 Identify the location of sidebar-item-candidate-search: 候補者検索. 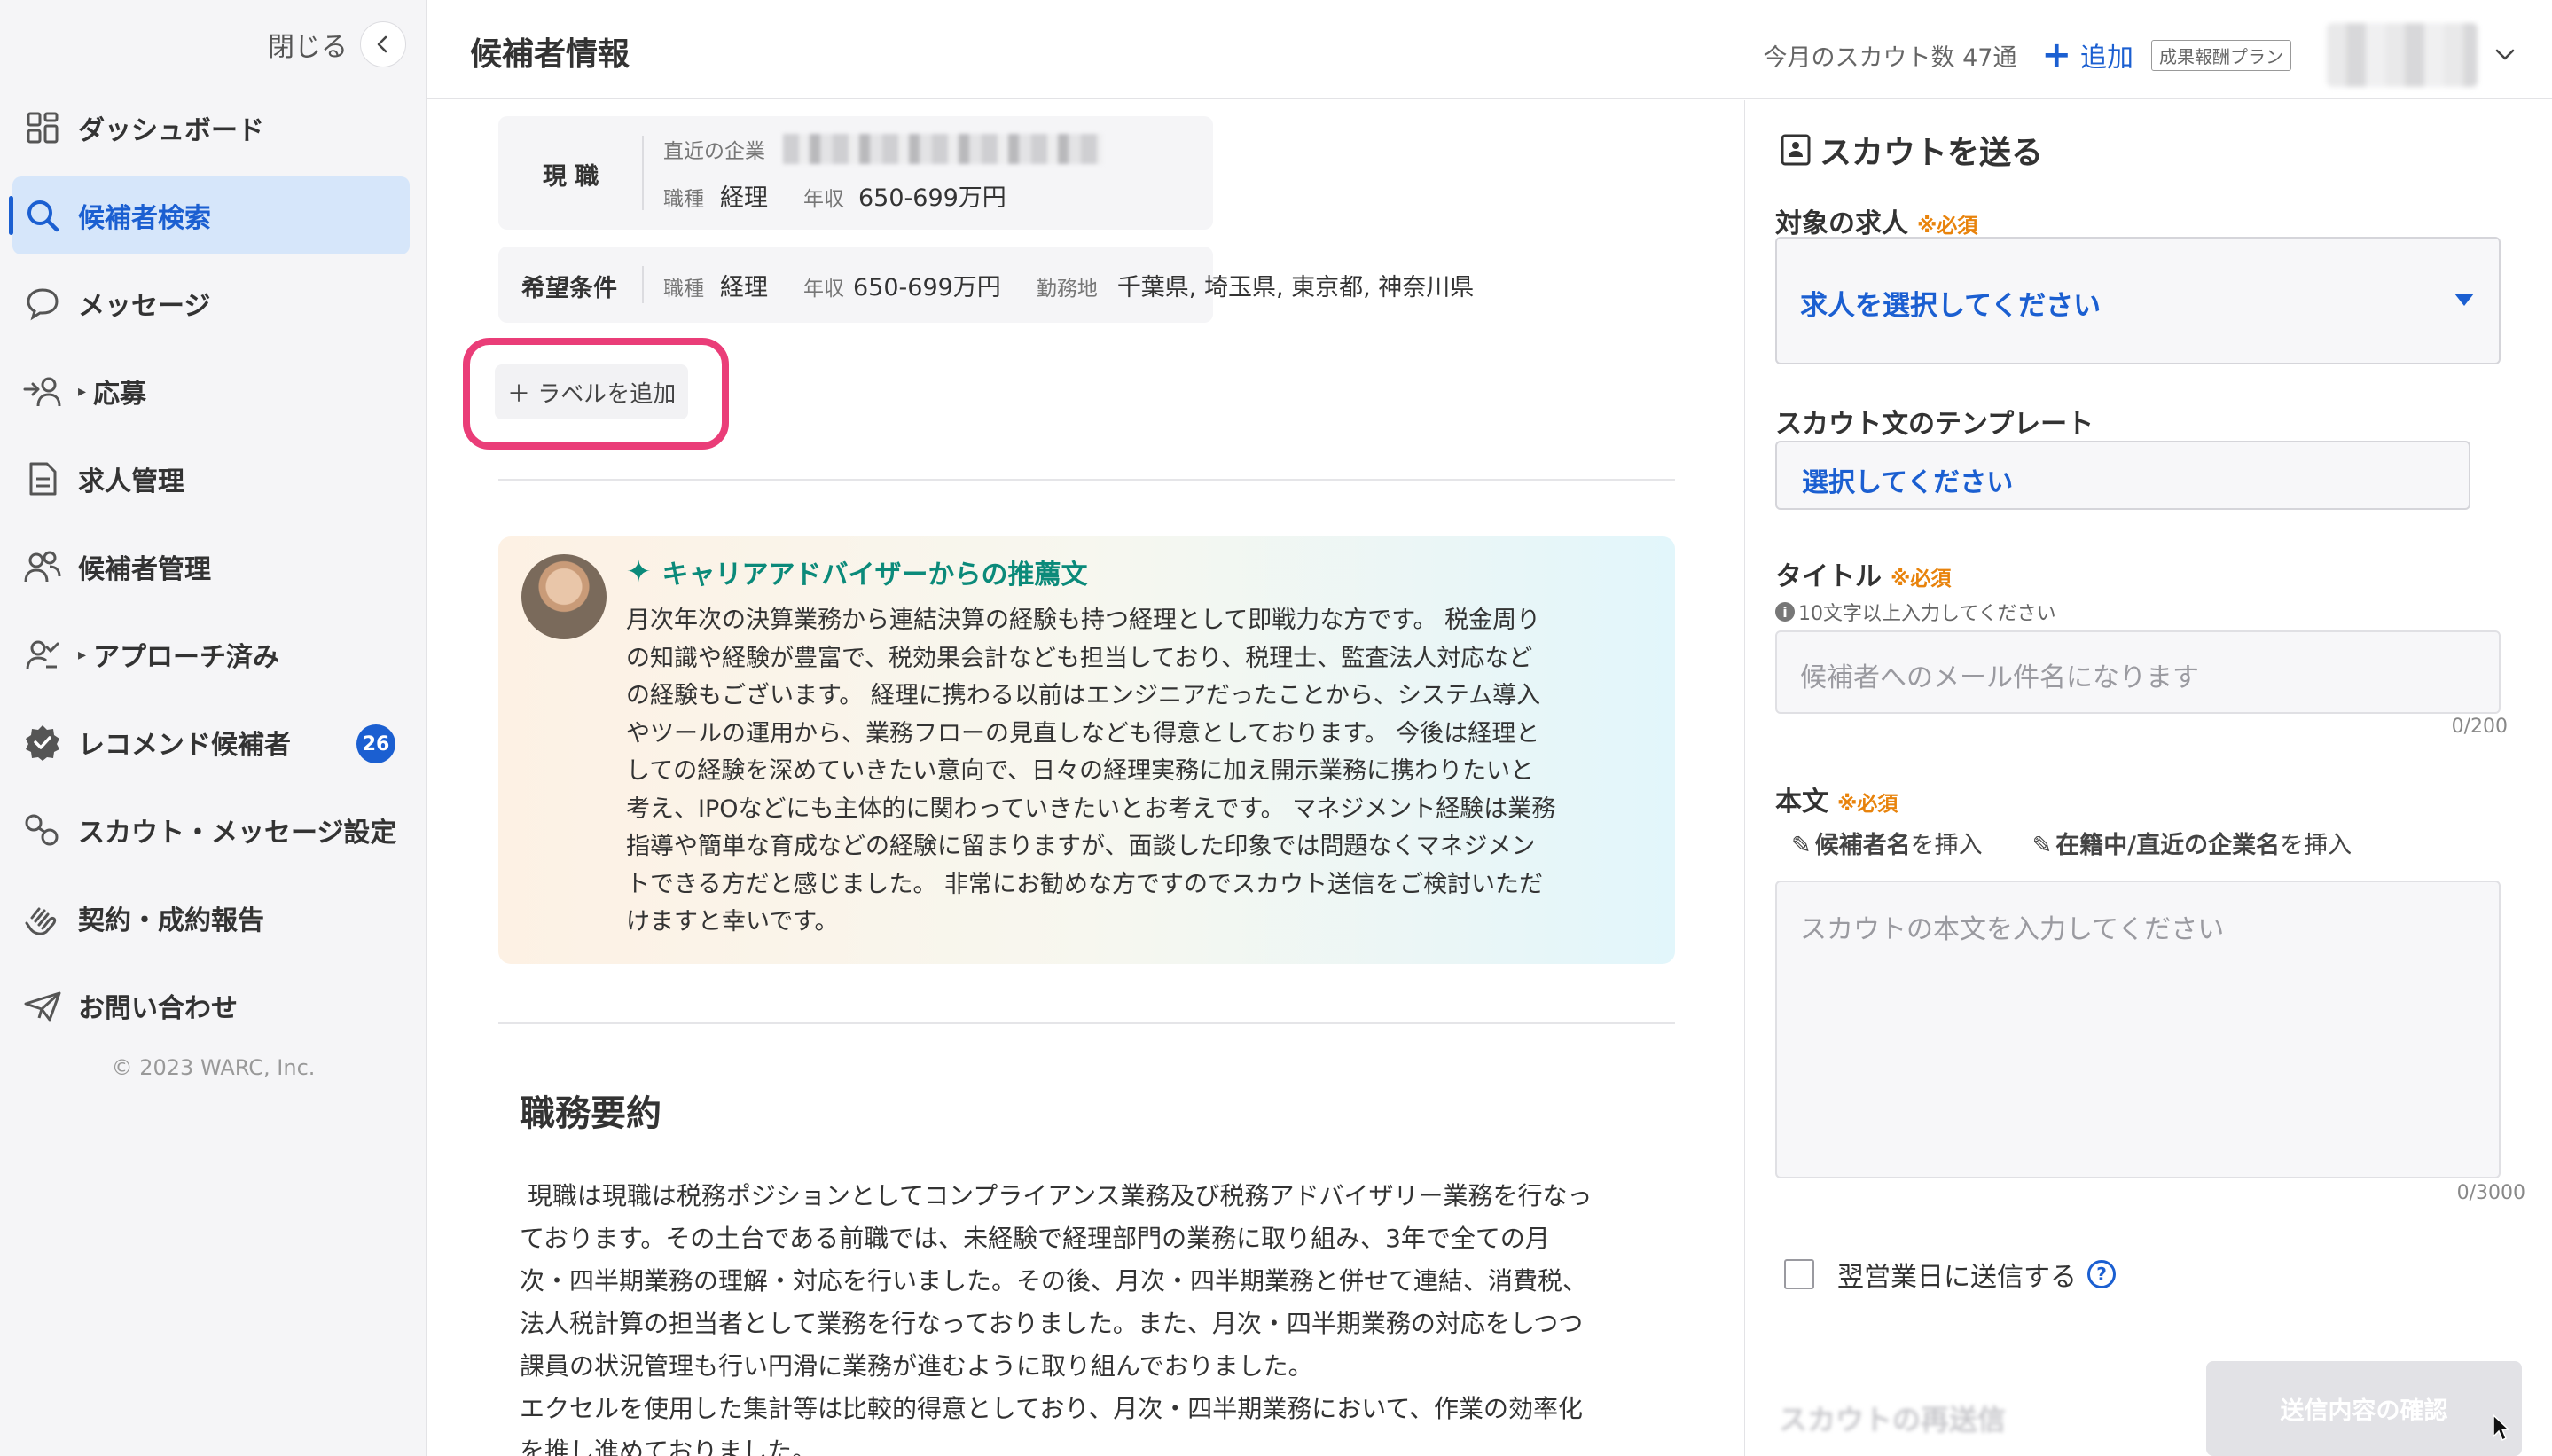
(209, 215).